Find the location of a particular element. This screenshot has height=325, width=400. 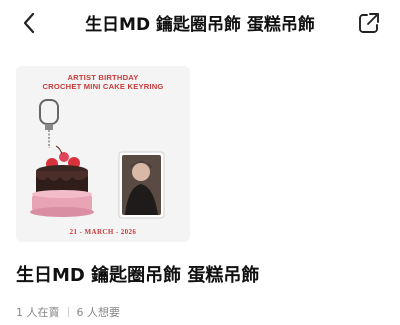

share-button is located at coordinates (369, 23).